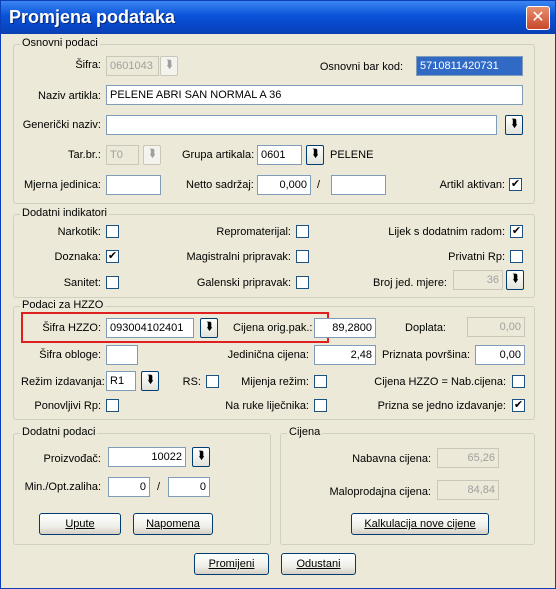 This screenshot has width=556, height=589. I want to click on genericki-field, so click(301, 125).